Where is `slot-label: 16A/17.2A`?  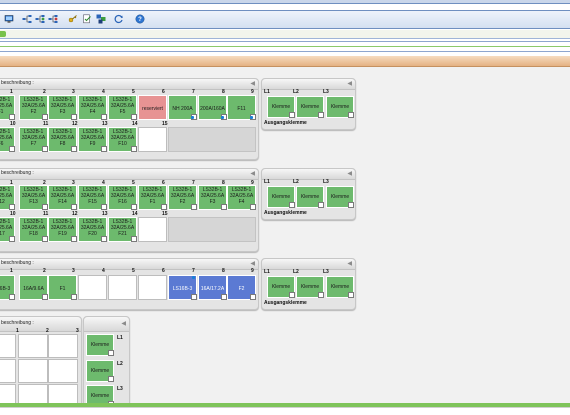
slot-label: 16A/17.2A is located at coordinates (212, 289).